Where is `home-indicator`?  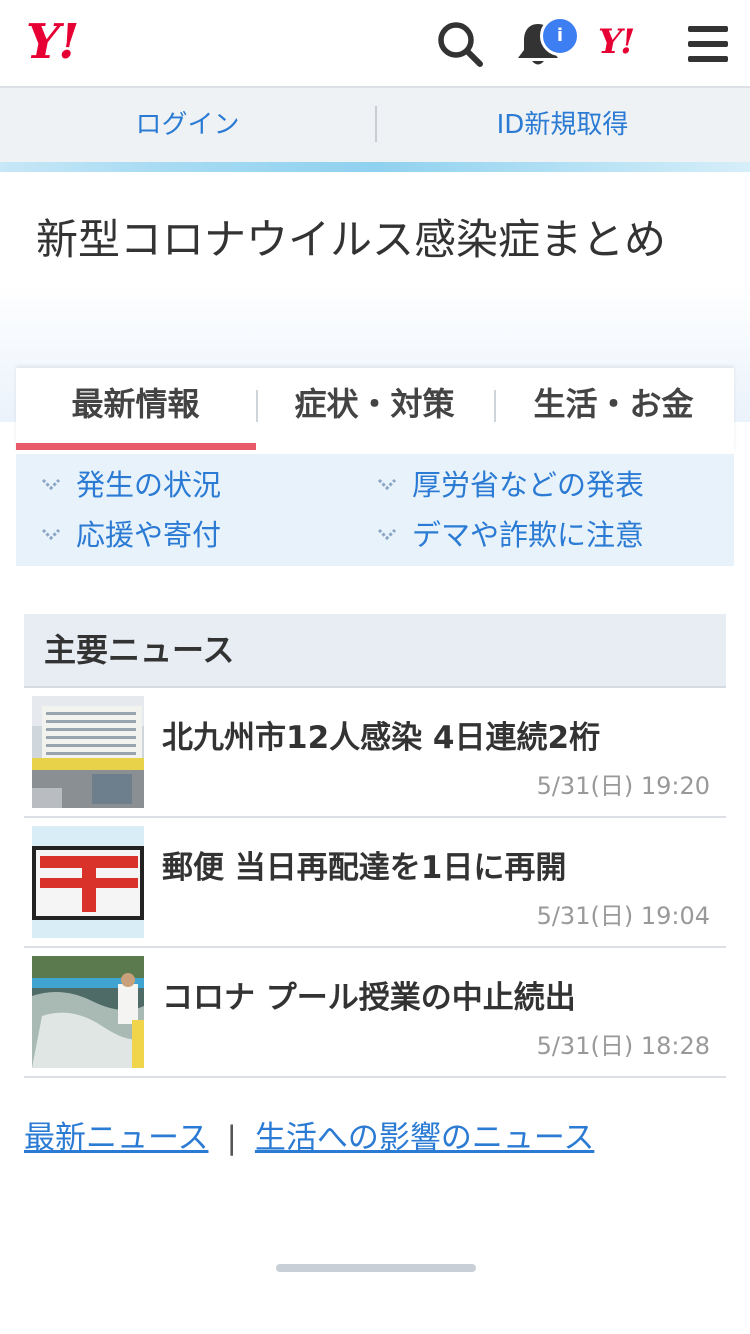
home-indicator is located at coordinates (376, 1268).